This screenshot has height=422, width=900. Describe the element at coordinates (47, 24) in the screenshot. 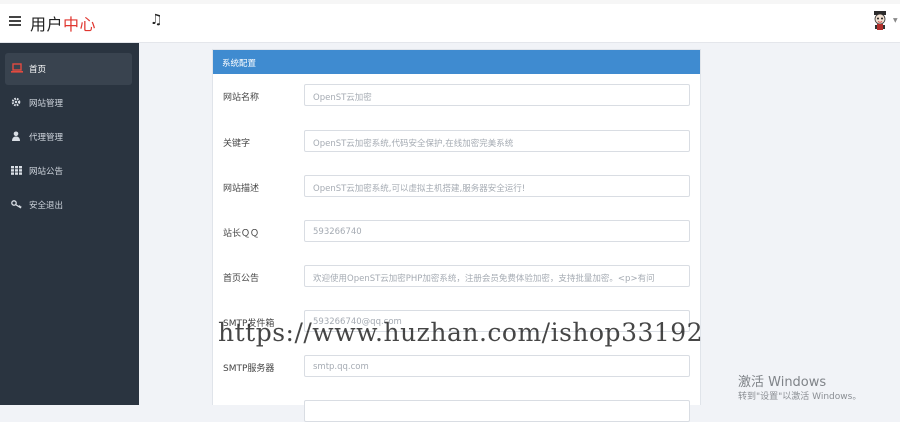

I see `brand-main: 用户` at that location.